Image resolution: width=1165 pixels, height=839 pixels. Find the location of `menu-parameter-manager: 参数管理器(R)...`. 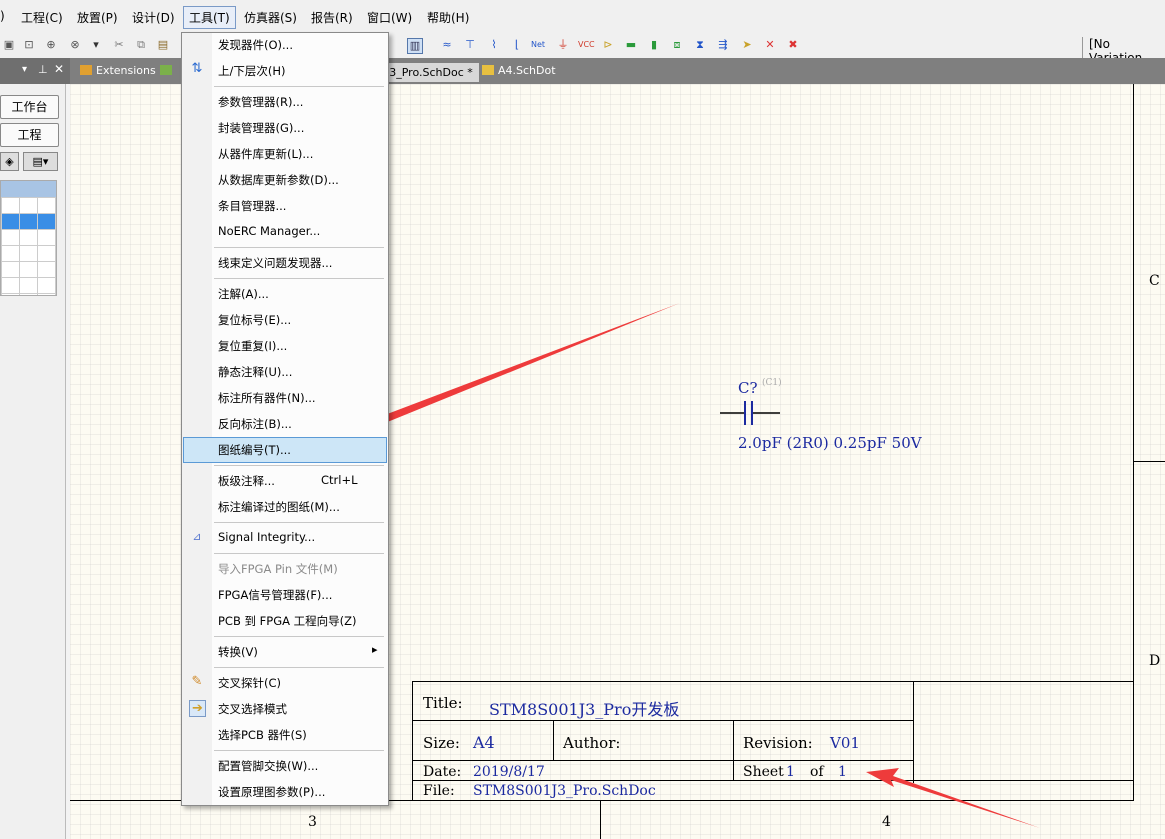

menu-parameter-manager: 参数管理器(R)... is located at coordinates (260, 102).